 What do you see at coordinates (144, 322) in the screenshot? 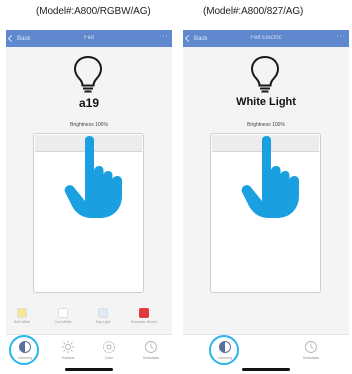
I see `scene-label: Romantic Dinner` at bounding box center [144, 322].